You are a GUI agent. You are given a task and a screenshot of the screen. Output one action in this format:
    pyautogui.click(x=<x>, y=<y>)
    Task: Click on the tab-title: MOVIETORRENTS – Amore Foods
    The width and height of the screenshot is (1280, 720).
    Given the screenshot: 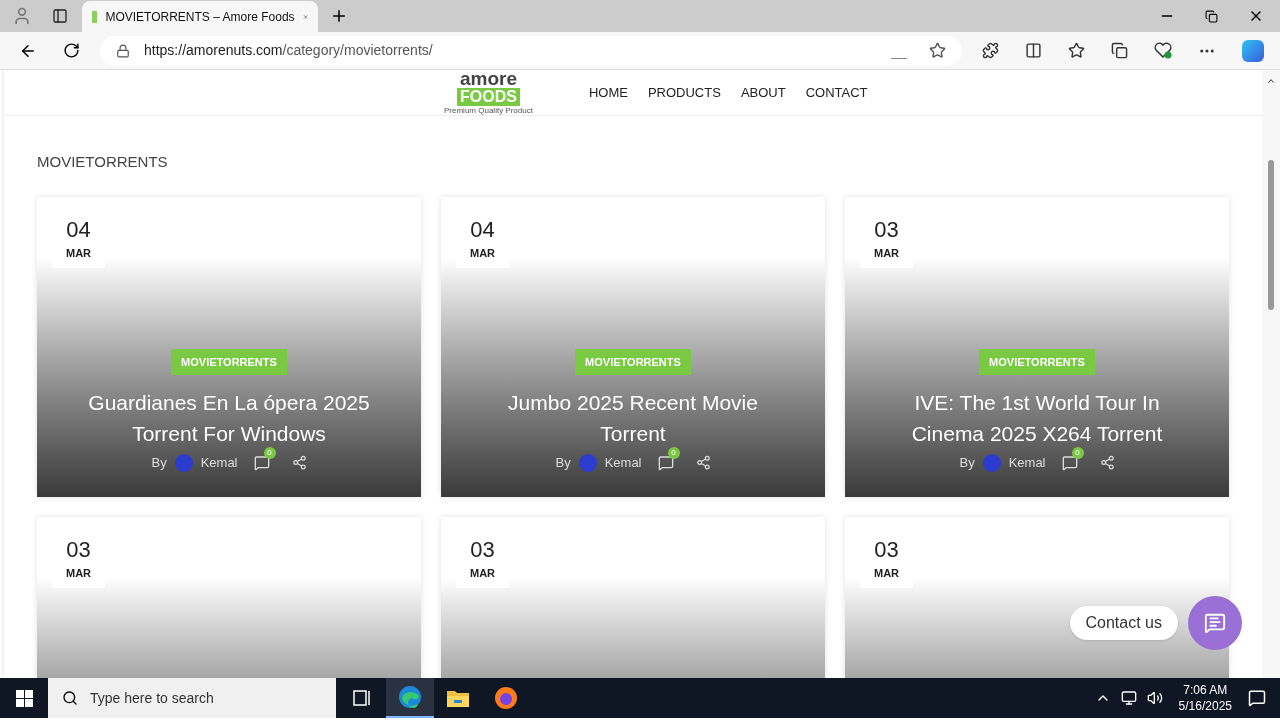 What is the action you would take?
    pyautogui.click(x=200, y=17)
    